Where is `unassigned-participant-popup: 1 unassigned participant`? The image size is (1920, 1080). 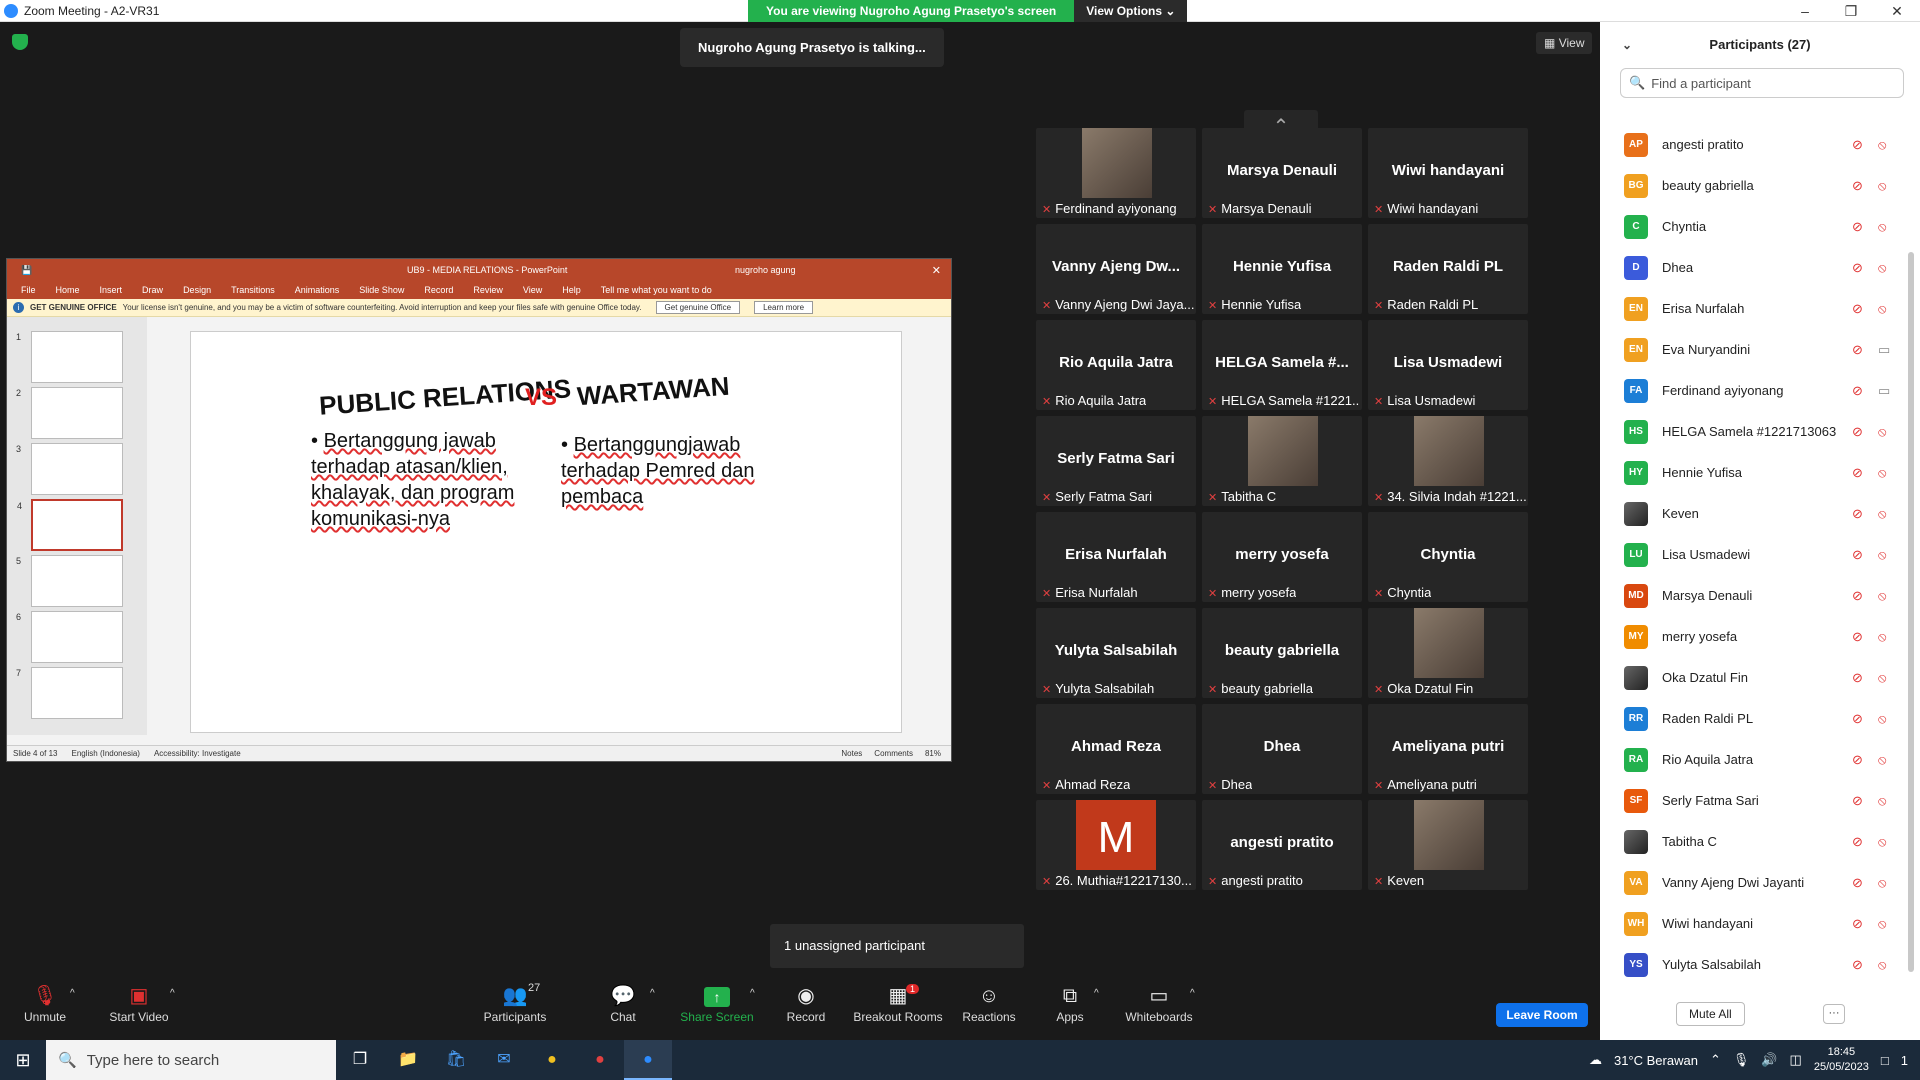
unassigned-participant-popup: 1 unassigned participant is located at coordinates (897, 946).